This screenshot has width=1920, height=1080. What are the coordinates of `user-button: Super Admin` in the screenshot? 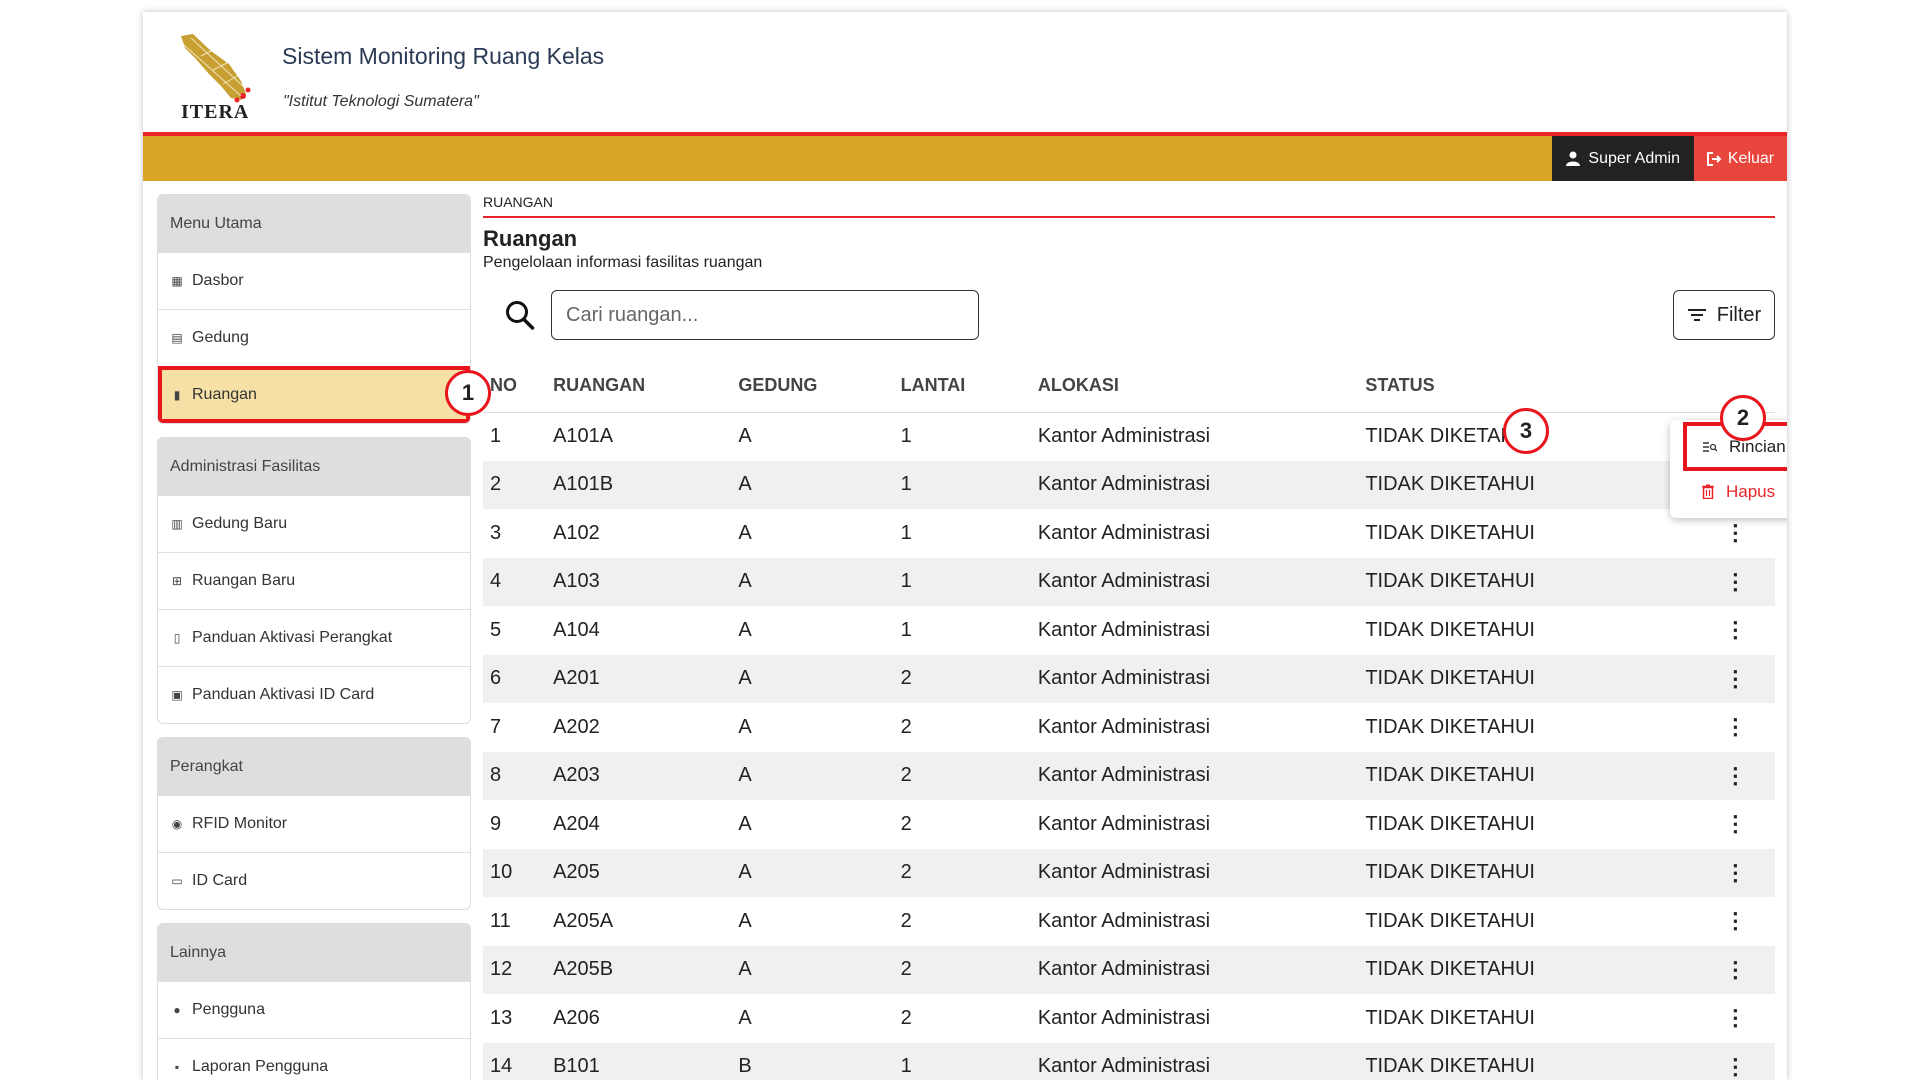 It's located at (1623, 158).